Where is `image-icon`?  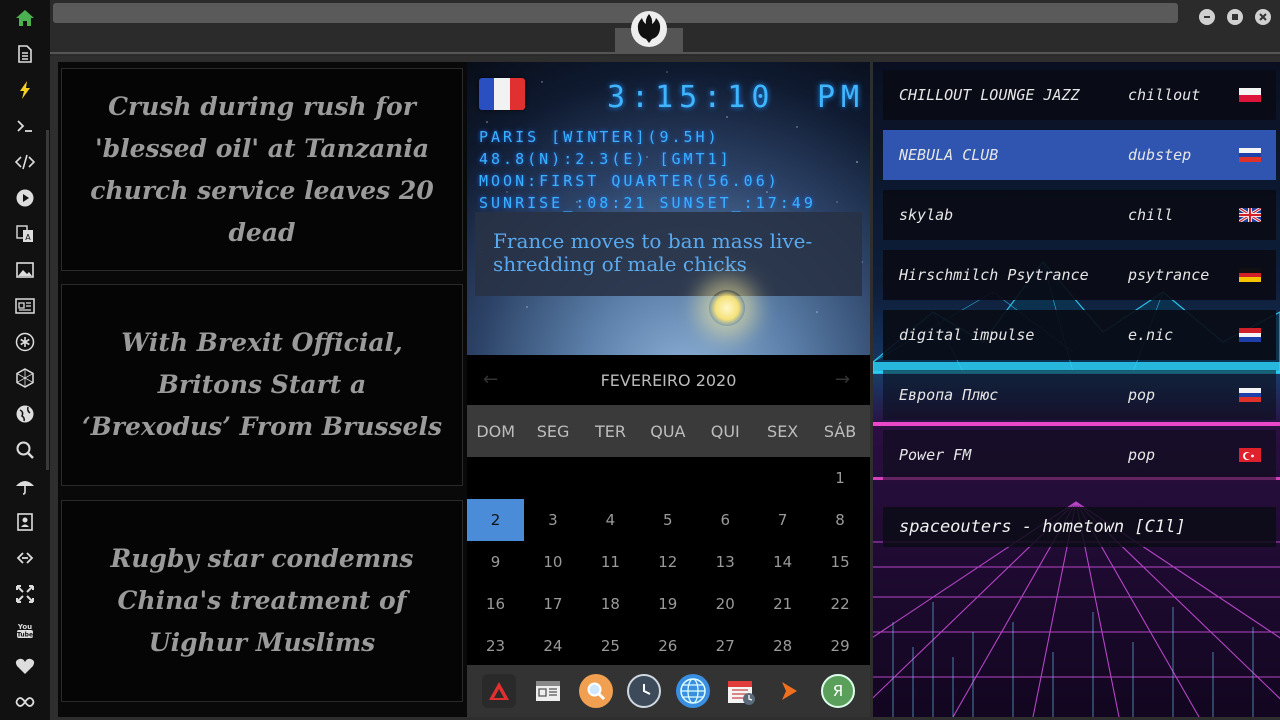
image-icon is located at coordinates (25, 270).